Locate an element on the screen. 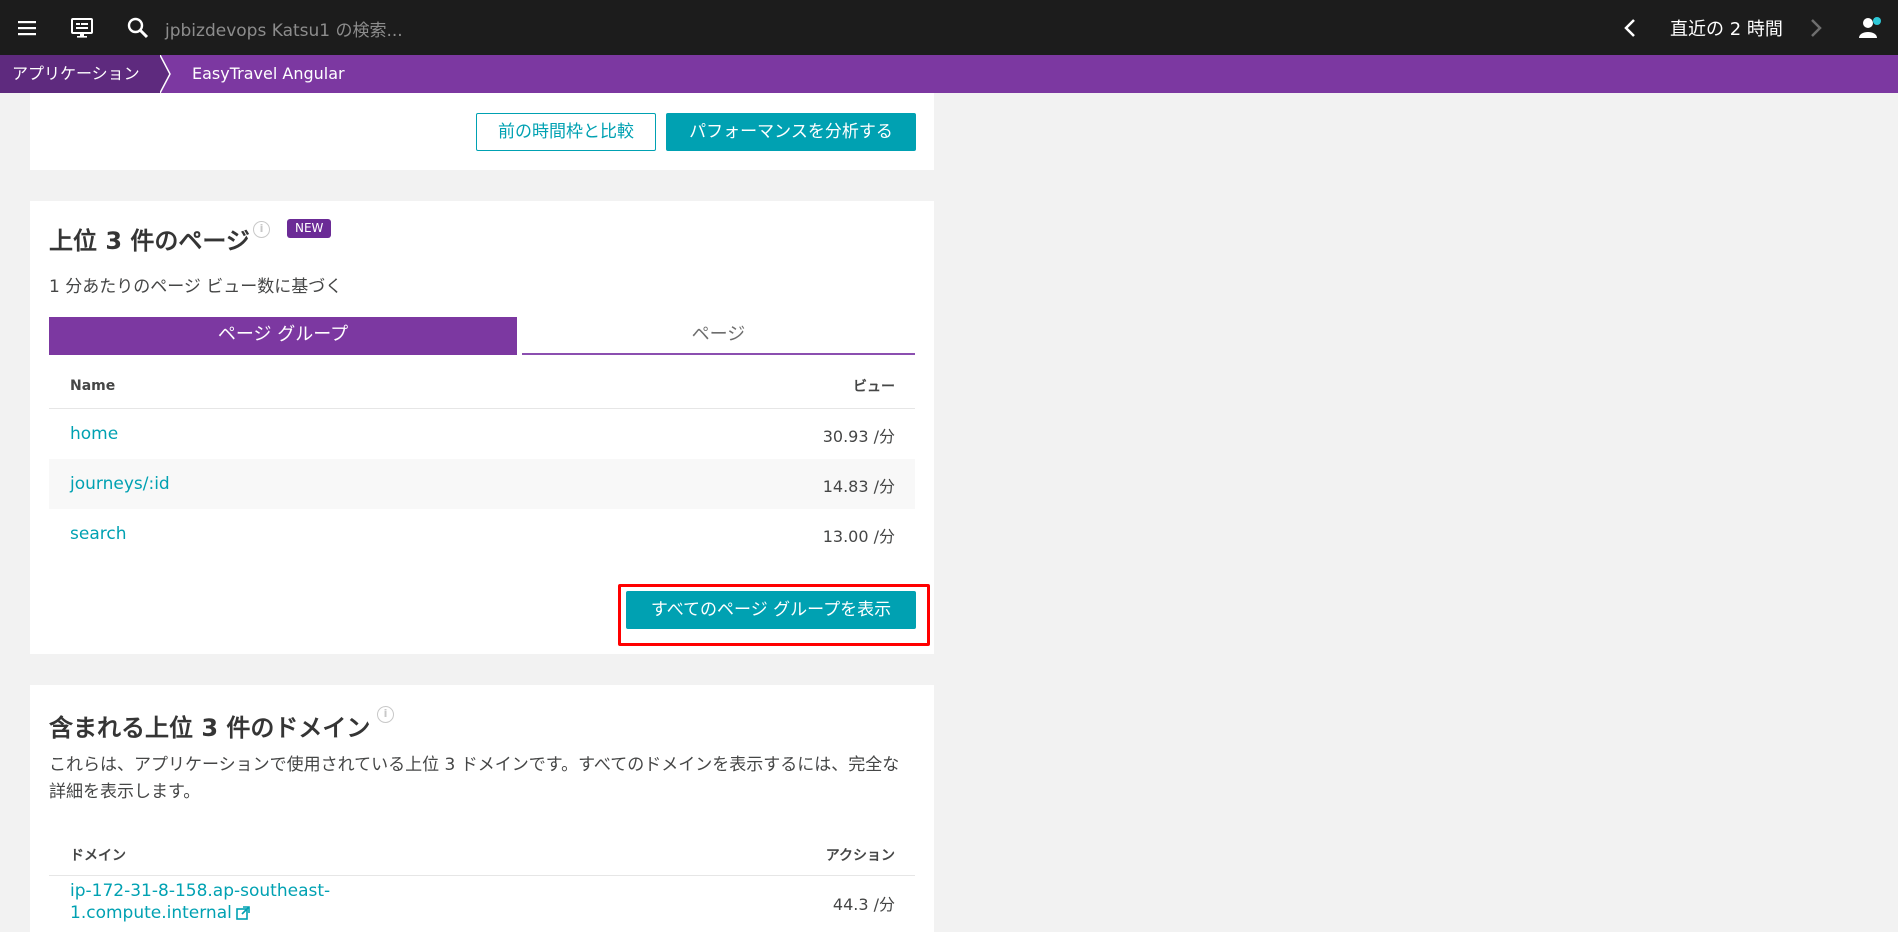 This screenshot has height=932, width=1898. table-row: home 30.93 /分 is located at coordinates (482, 434).